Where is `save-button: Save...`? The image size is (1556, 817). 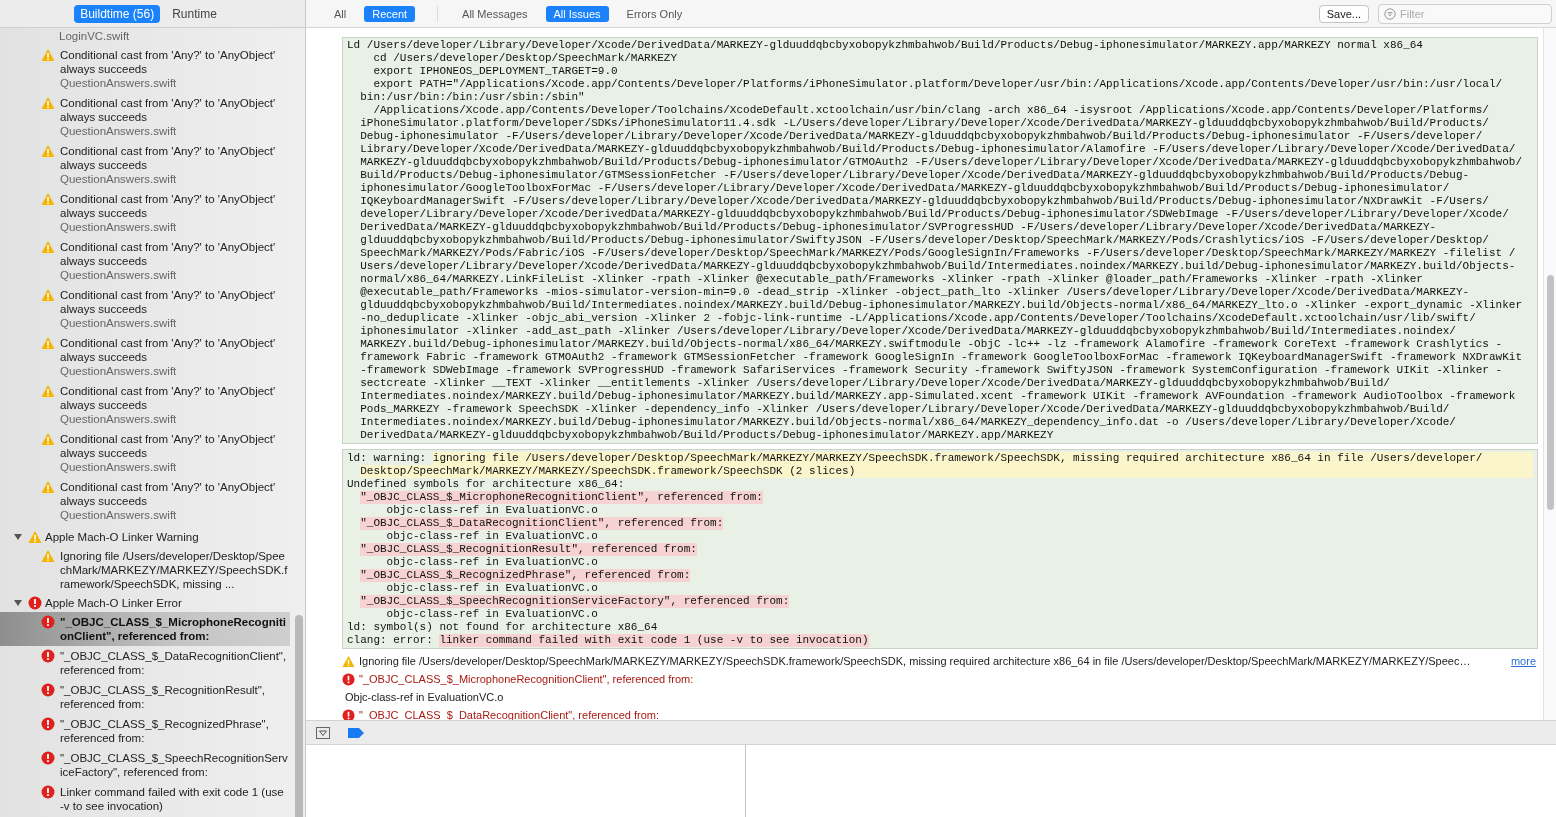 save-button: Save... is located at coordinates (1343, 13).